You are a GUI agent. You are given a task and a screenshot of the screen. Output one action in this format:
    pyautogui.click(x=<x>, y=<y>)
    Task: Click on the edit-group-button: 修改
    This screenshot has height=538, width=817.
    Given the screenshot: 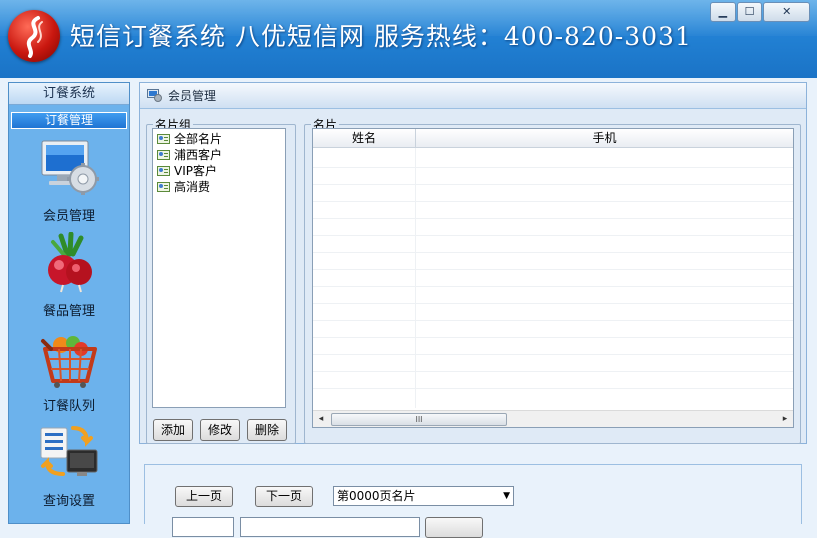 What is the action you would take?
    pyautogui.click(x=220, y=430)
    